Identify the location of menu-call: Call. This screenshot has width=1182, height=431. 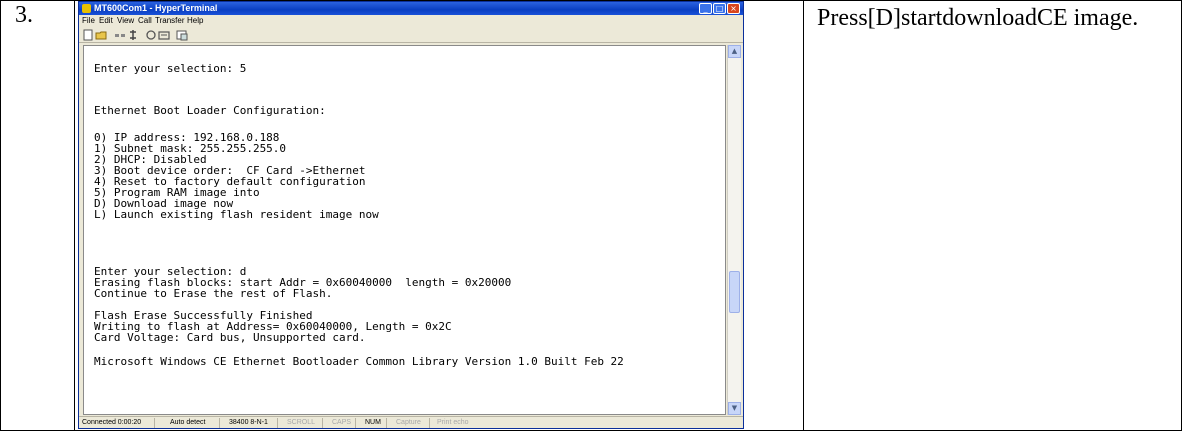
(145, 21).